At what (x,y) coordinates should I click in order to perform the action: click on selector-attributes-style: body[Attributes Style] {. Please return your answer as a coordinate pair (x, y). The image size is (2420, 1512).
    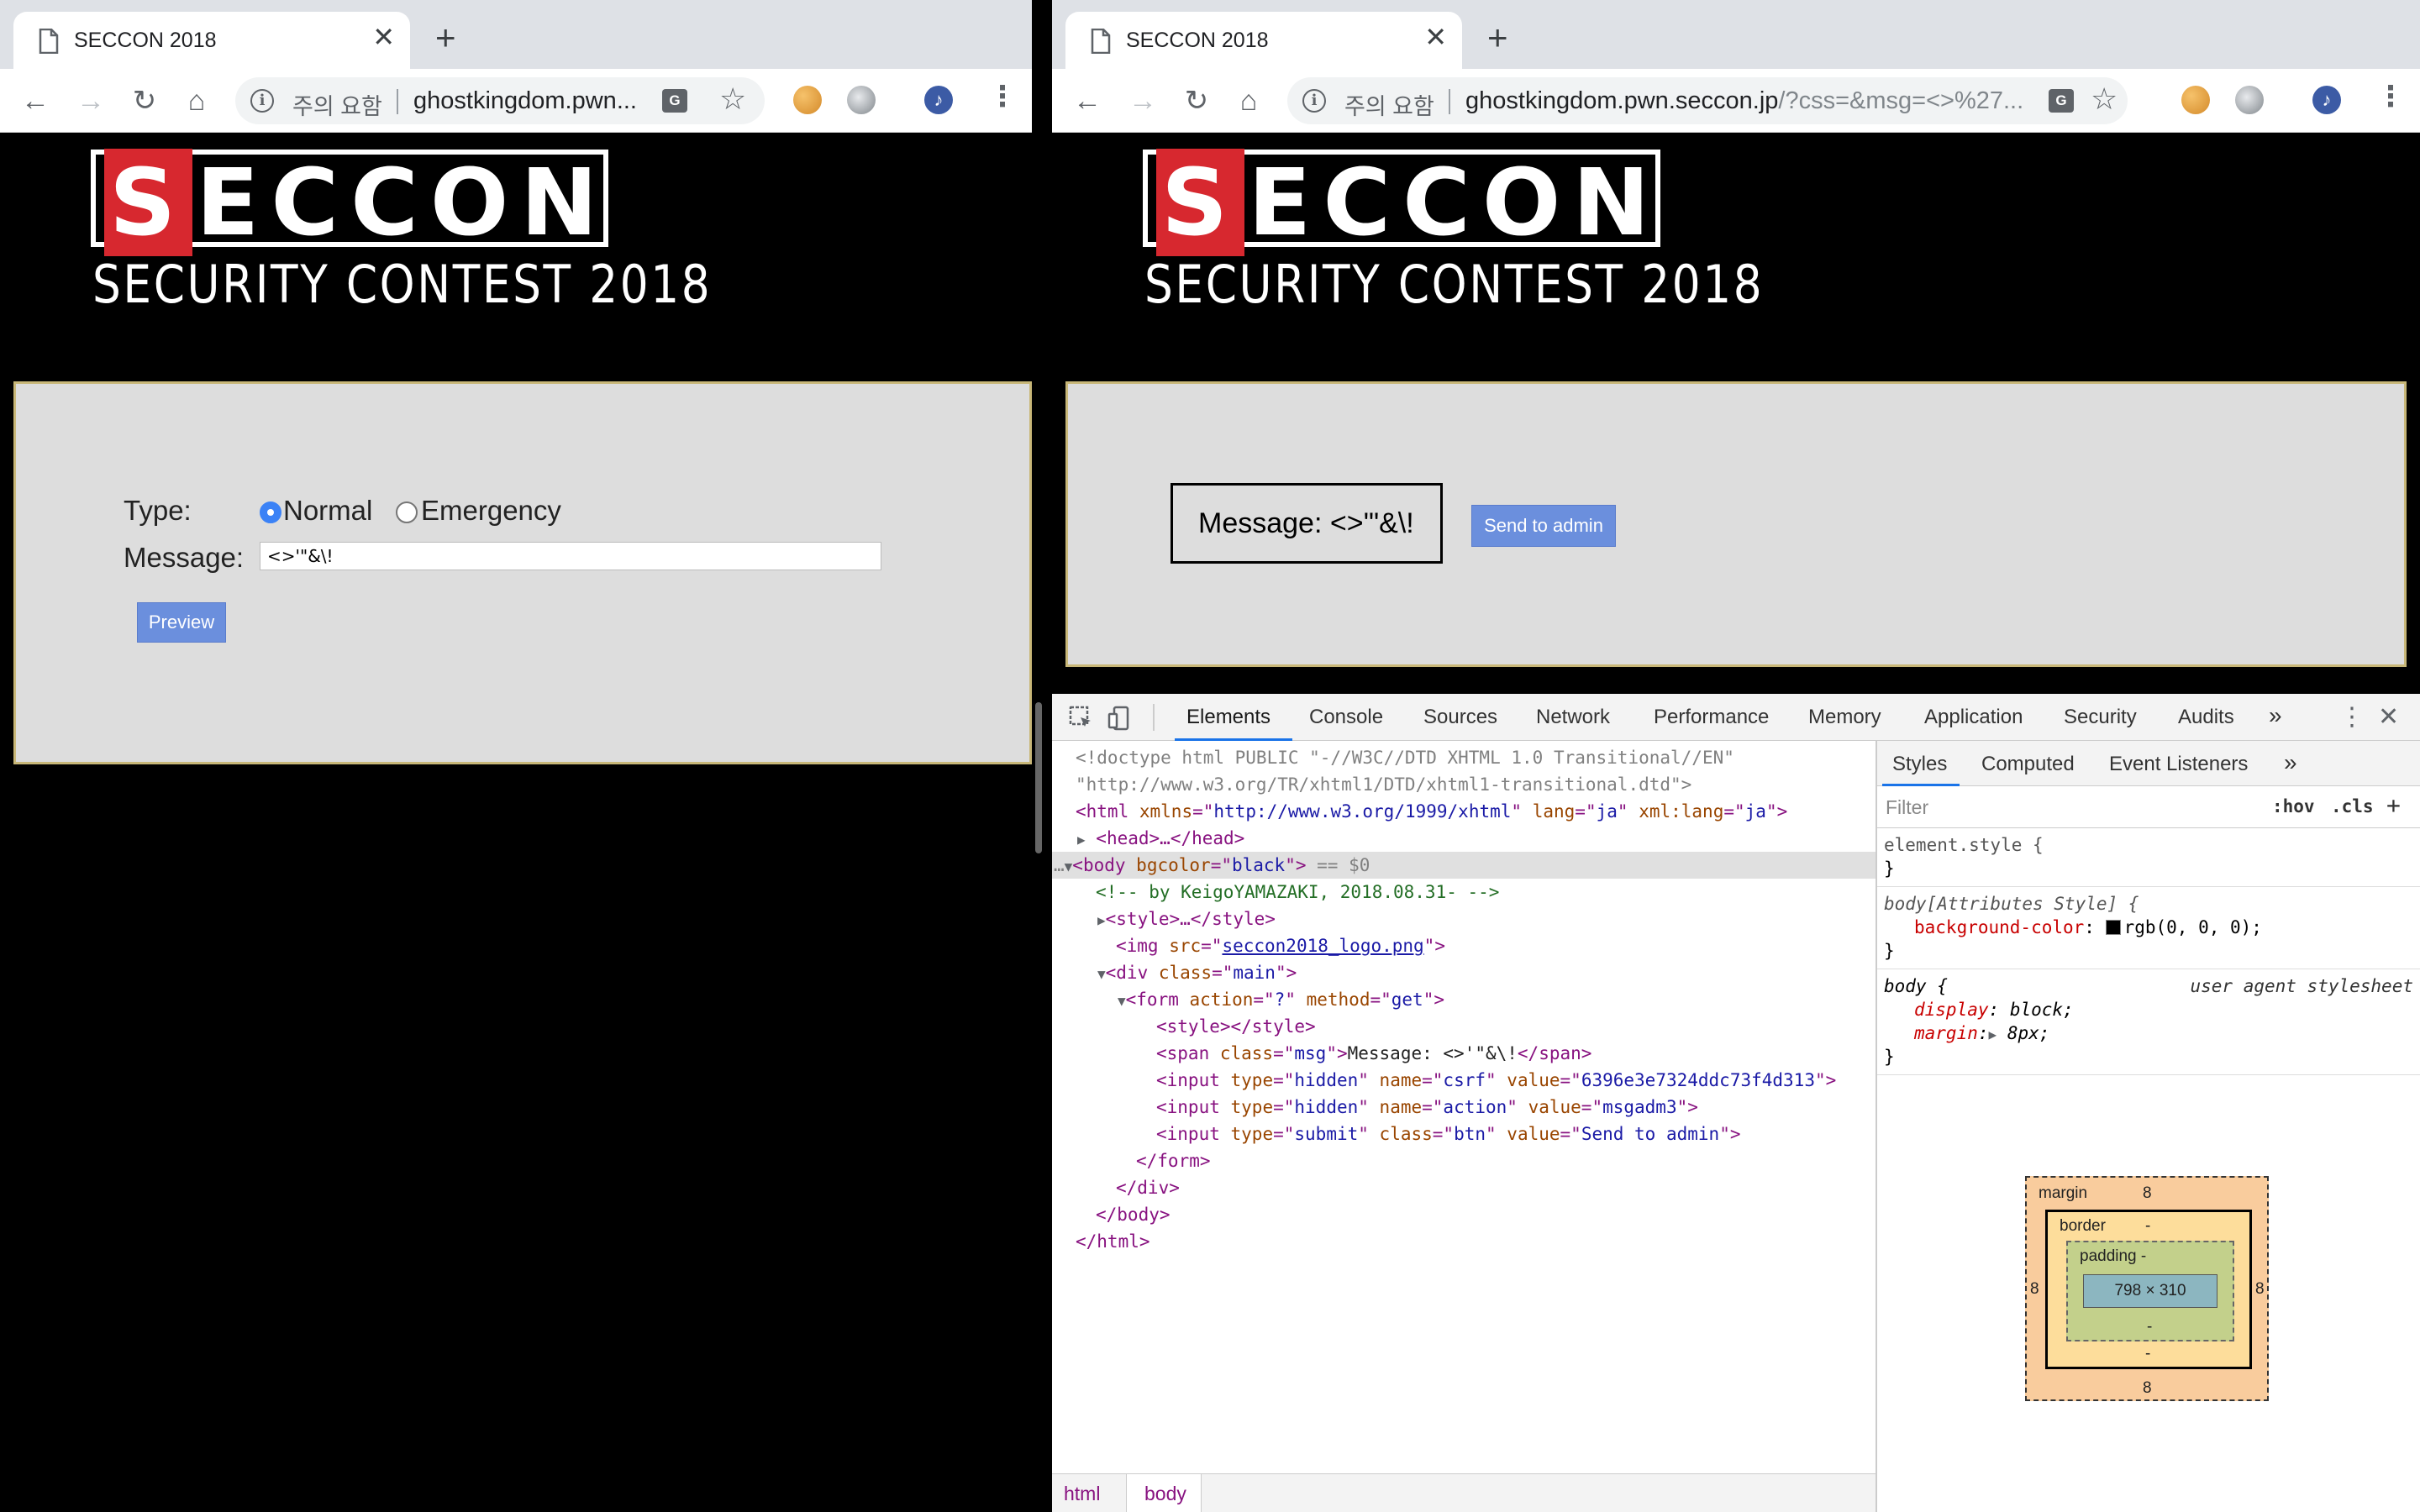
    Looking at the image, I should click on (2011, 904).